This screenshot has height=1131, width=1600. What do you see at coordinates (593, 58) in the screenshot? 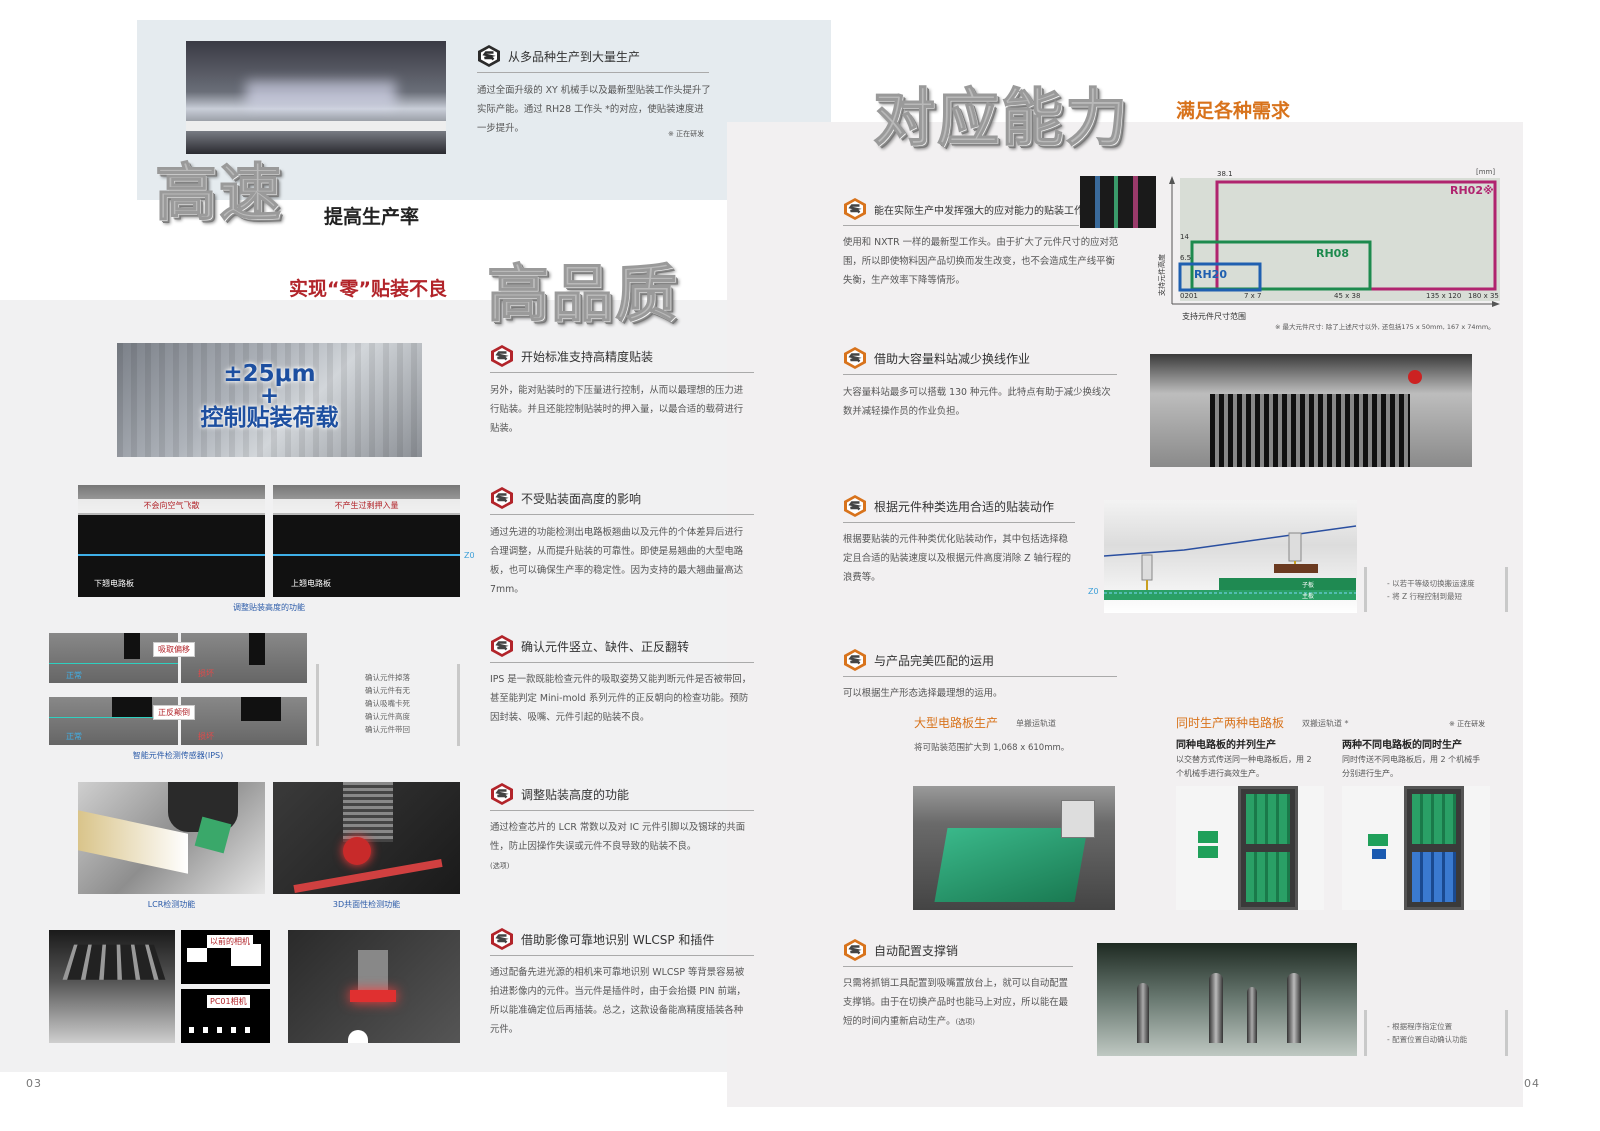
I see `high-speed-section-heading: 从多品种生产到大量生产` at bounding box center [593, 58].